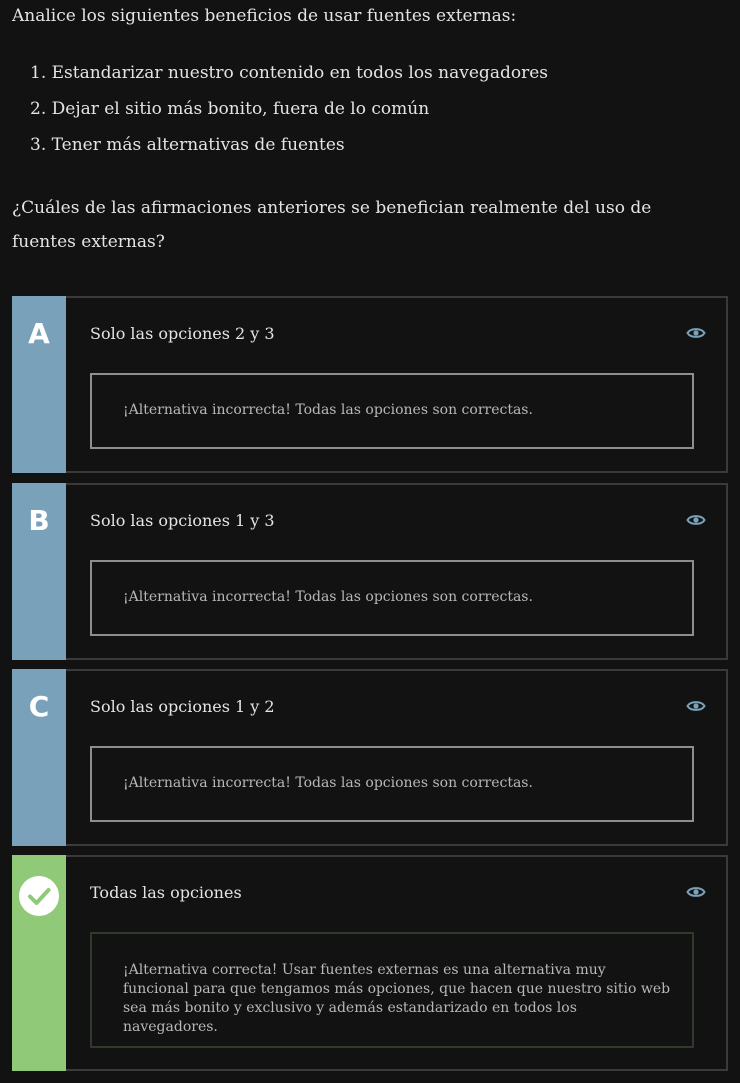 The height and width of the screenshot is (1083, 740). I want to click on alternative-label: Solo las opciones 2 y 3, so click(182, 333).